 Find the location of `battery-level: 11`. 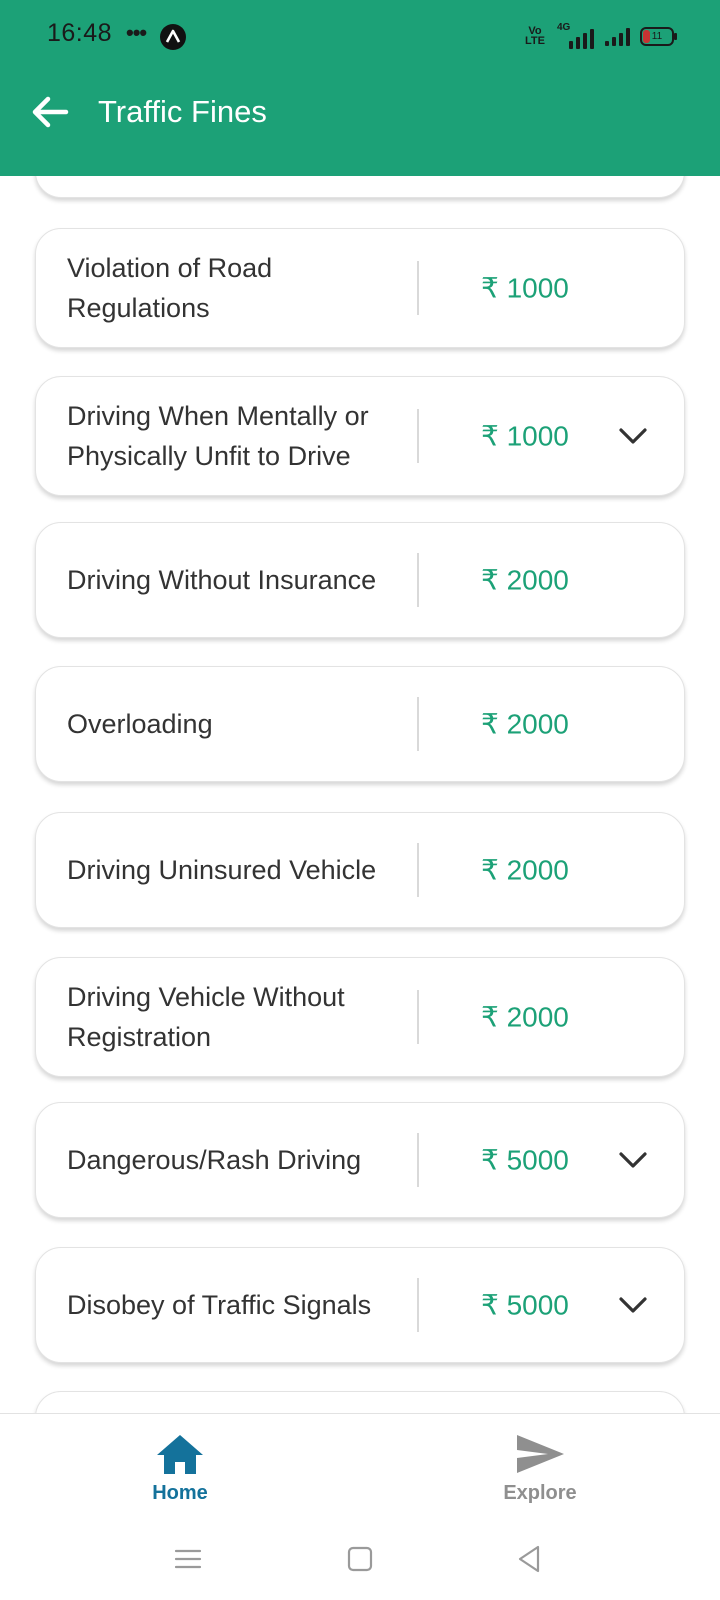

battery-level: 11 is located at coordinates (657, 36).